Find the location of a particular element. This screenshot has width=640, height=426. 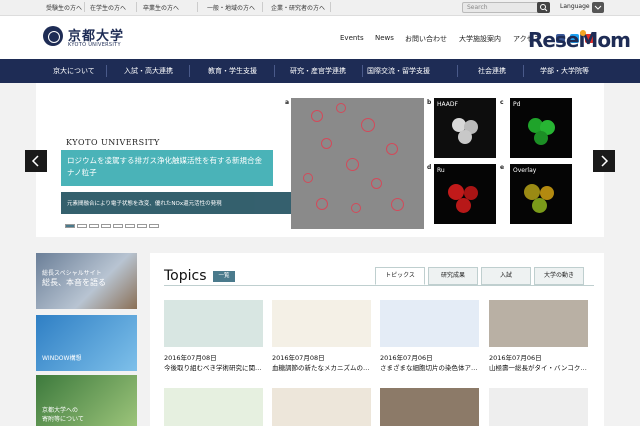

chevron-left-icon is located at coordinates (35, 161).